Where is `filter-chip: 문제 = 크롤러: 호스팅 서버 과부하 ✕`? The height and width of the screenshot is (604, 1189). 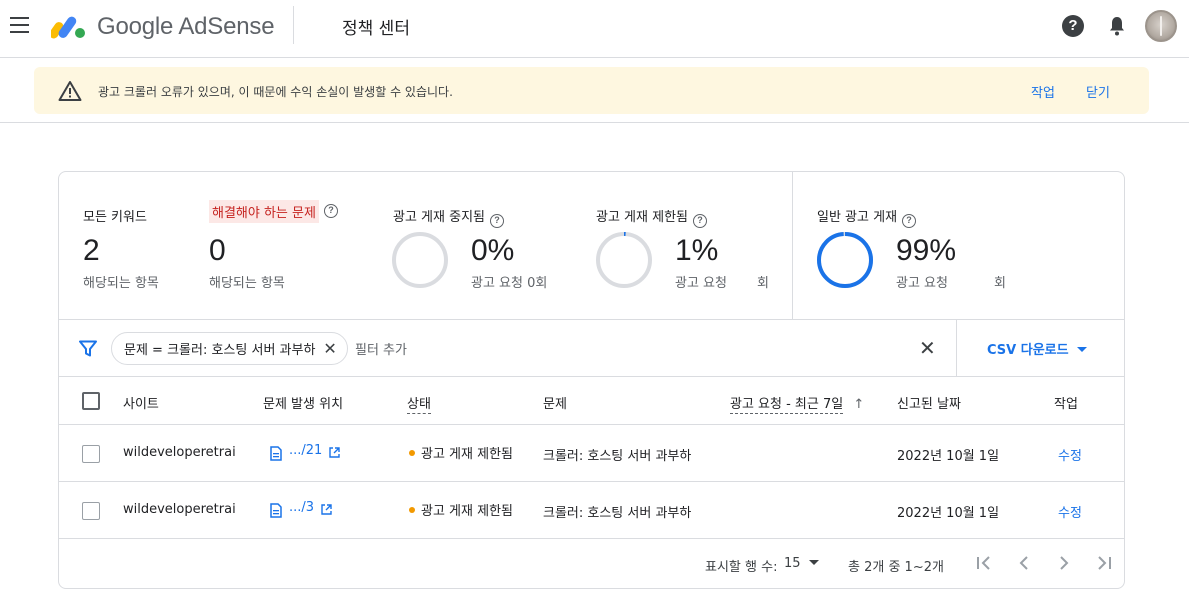 filter-chip: 문제 = 크롤러: 호스팅 서버 과부하 ✕ is located at coordinates (229, 348).